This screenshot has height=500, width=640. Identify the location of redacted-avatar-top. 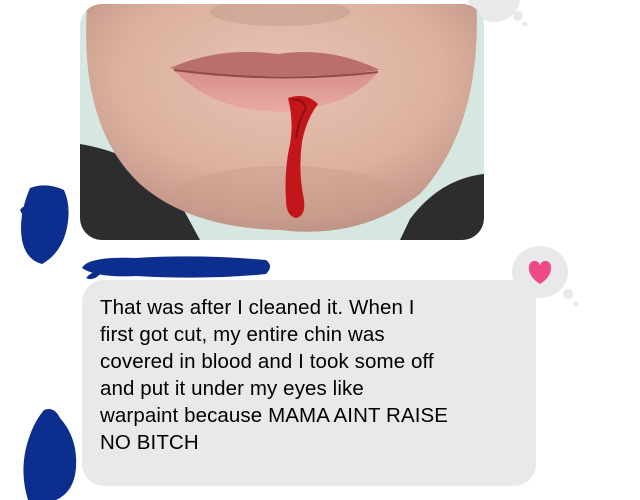
(44, 224).